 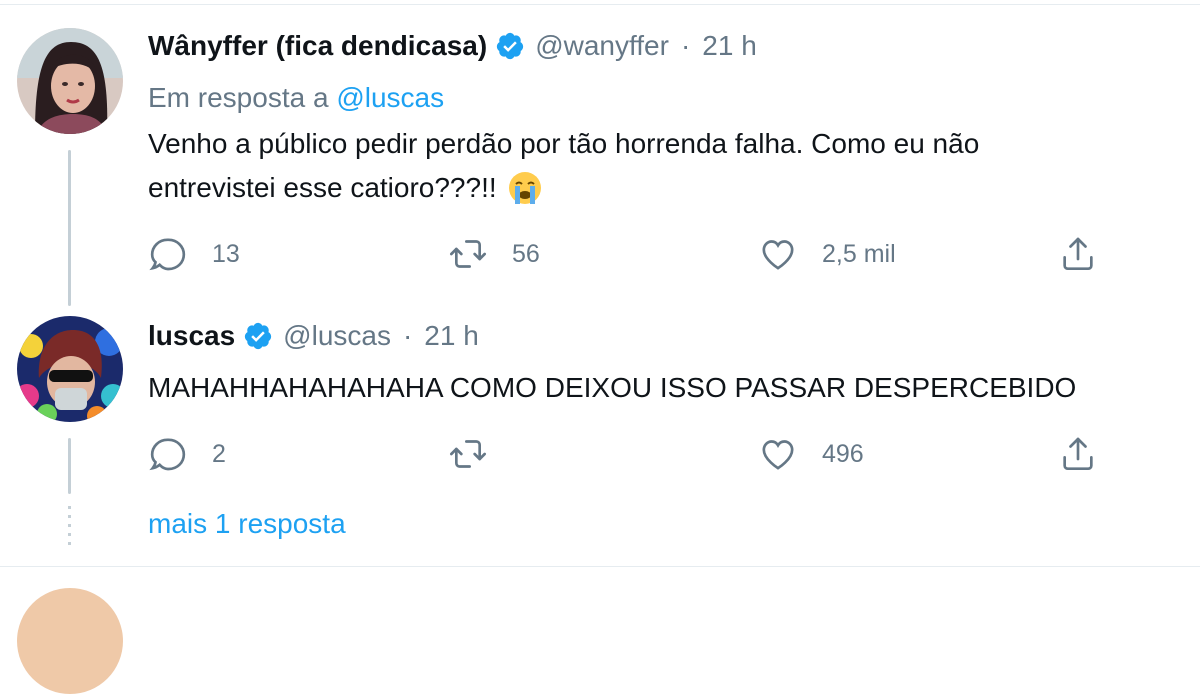 I want to click on thread-dots, so click(x=69, y=528).